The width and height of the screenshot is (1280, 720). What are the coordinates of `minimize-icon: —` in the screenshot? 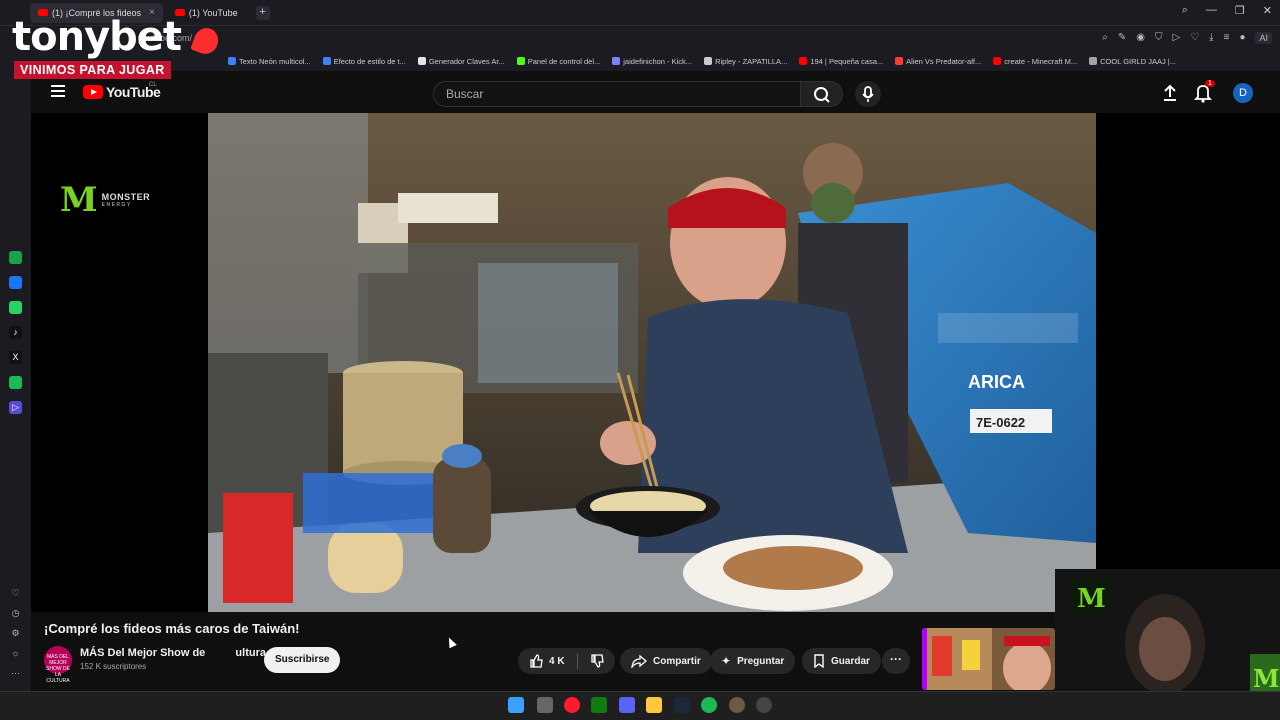 It's located at (1211, 10).